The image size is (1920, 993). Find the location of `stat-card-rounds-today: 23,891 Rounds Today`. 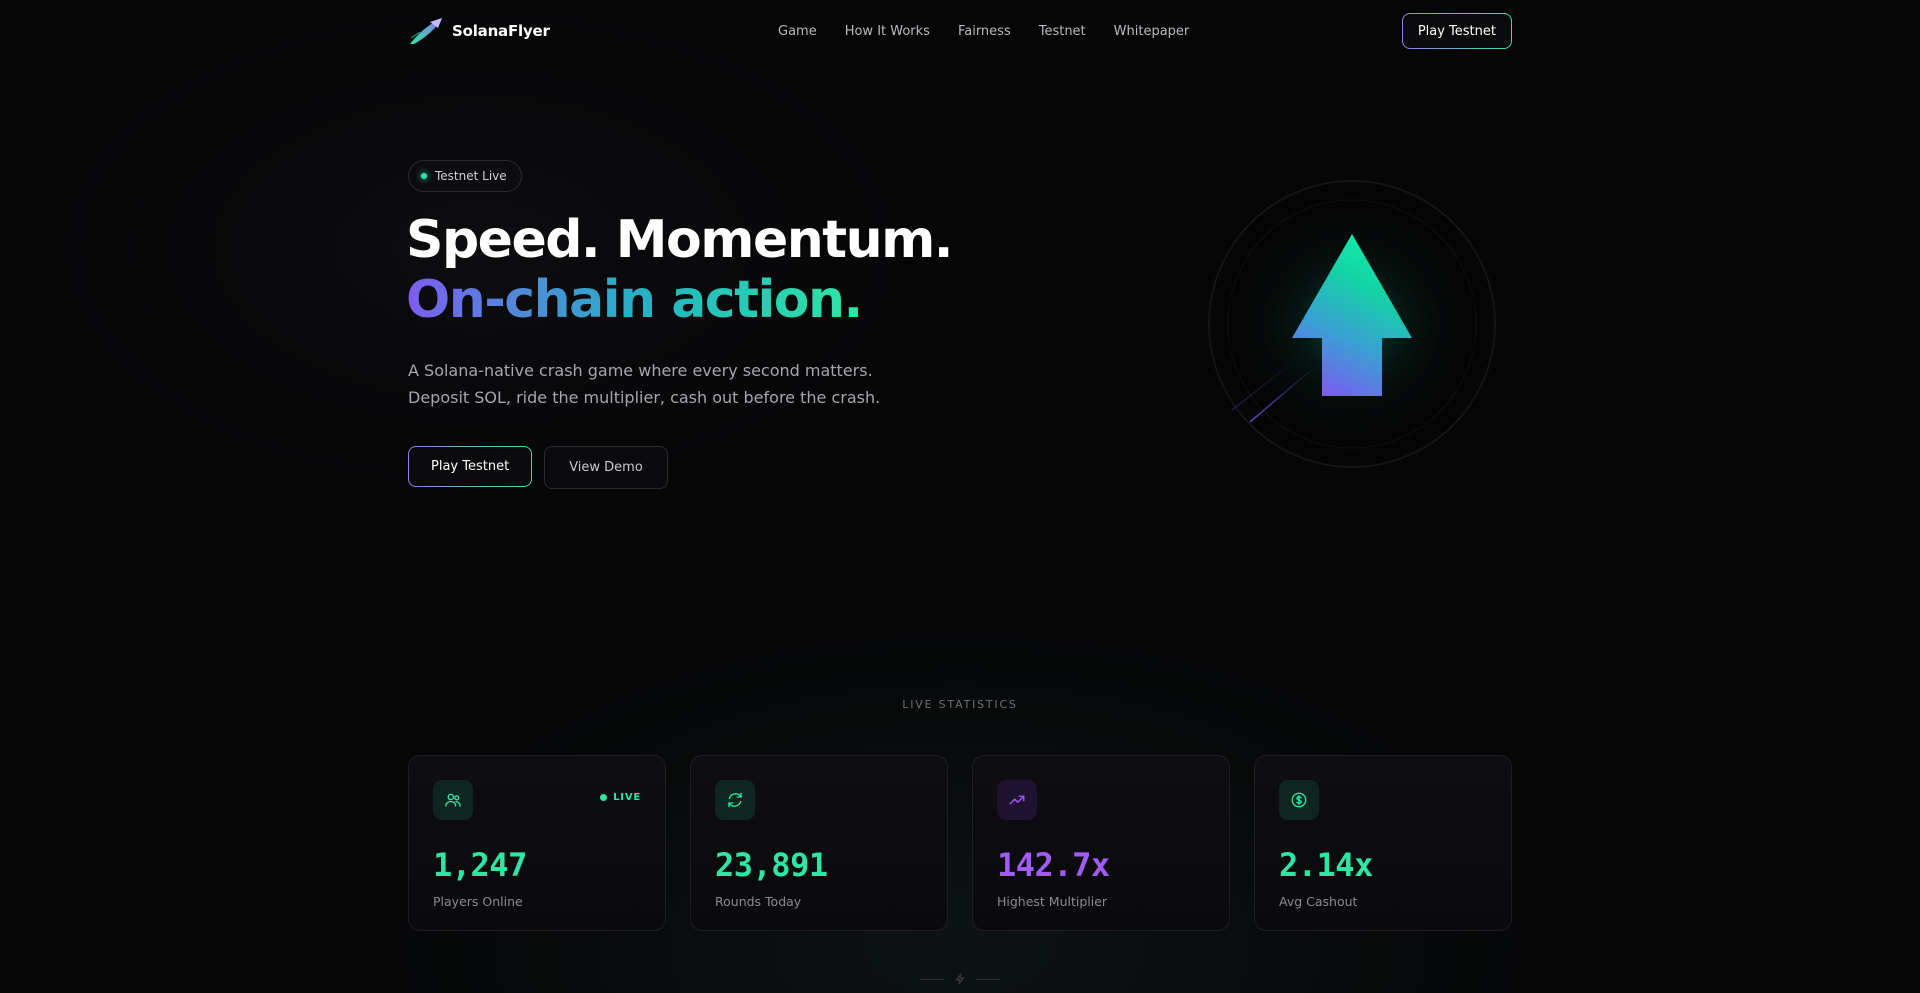

stat-card-rounds-today: 23,891 Rounds Today is located at coordinates (819, 843).